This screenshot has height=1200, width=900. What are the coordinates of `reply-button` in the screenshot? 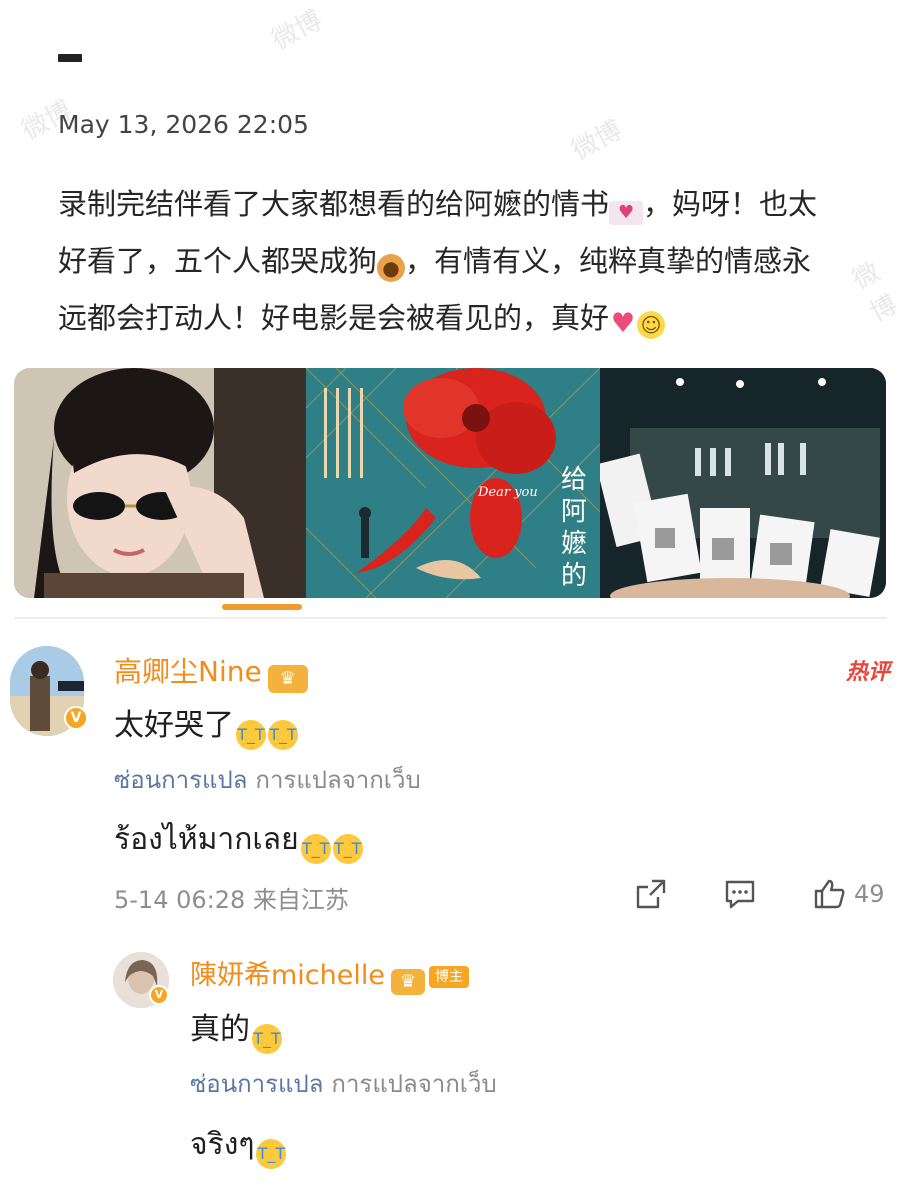 It's located at (740, 894).